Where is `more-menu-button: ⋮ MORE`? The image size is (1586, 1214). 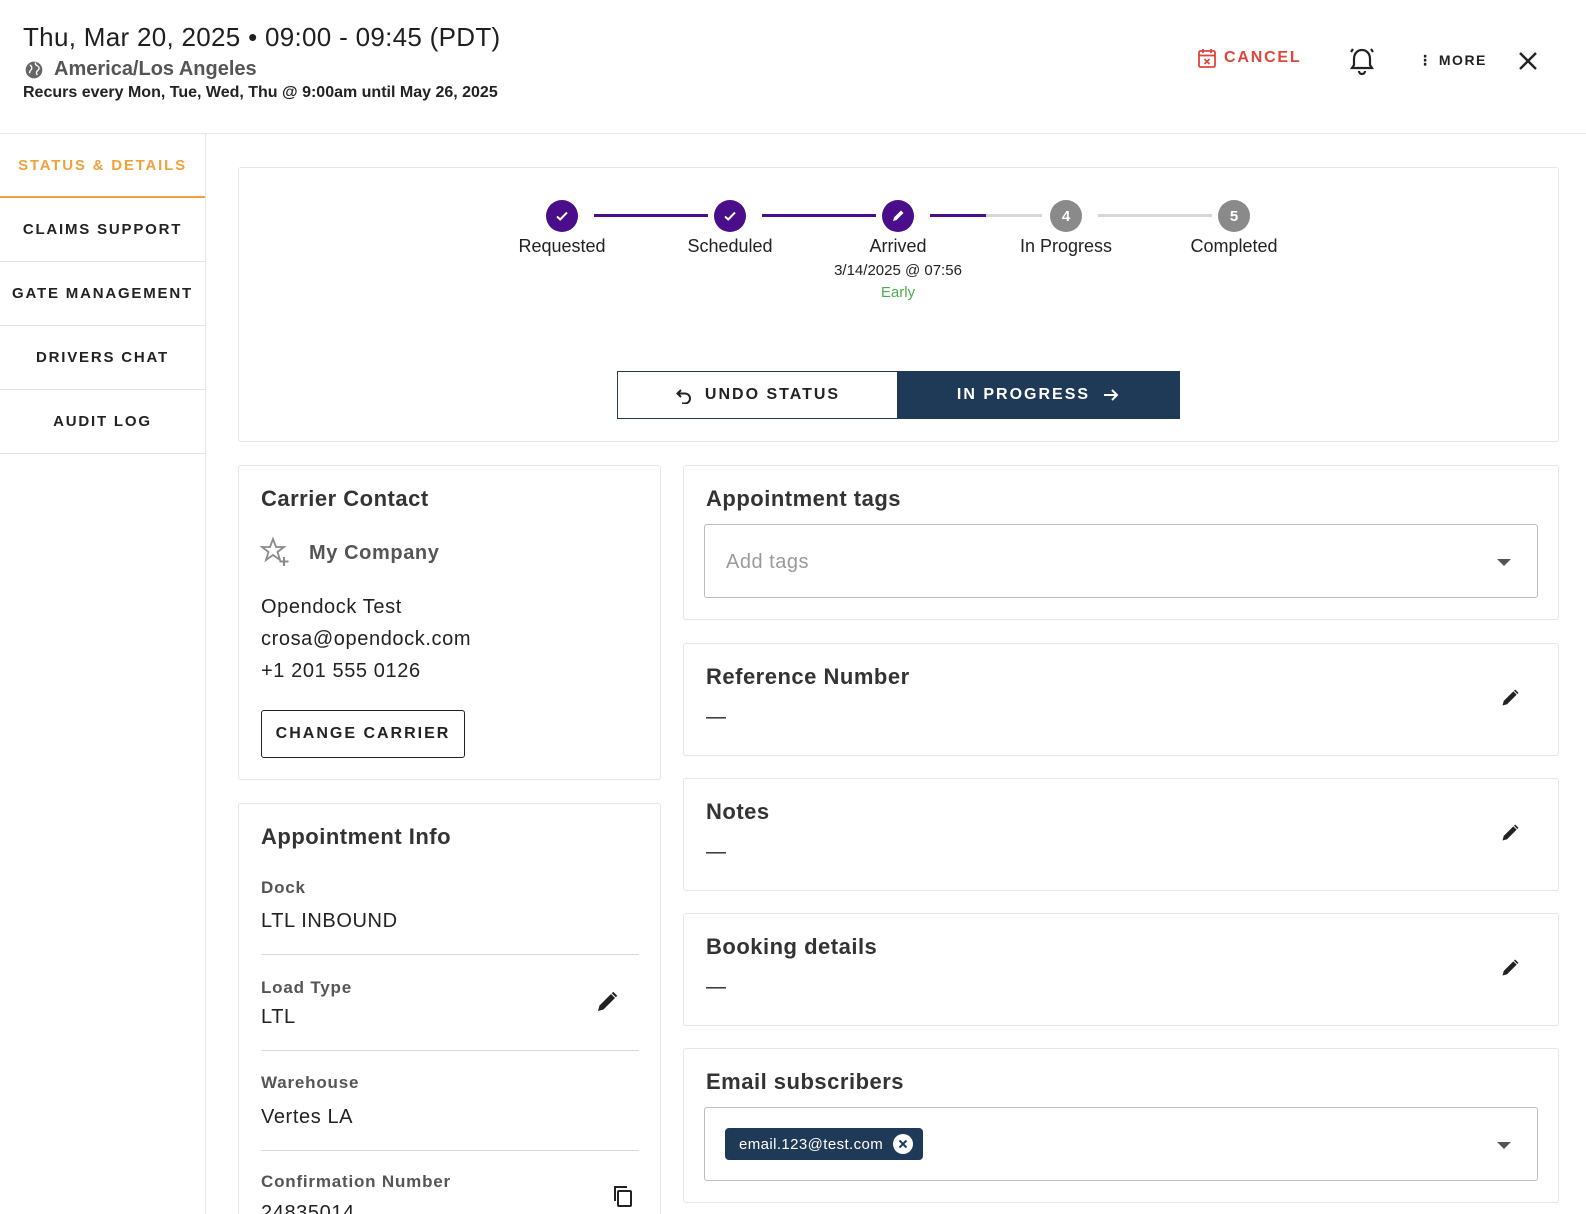 more-menu-button: ⋮ MORE is located at coordinates (1452, 60).